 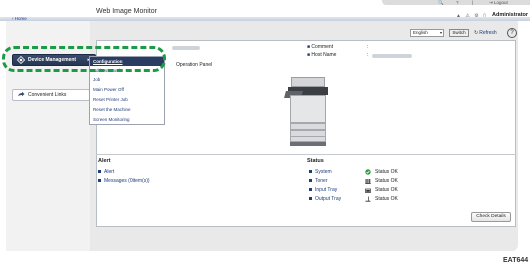 I want to click on toner-icon, so click(x=368, y=181).